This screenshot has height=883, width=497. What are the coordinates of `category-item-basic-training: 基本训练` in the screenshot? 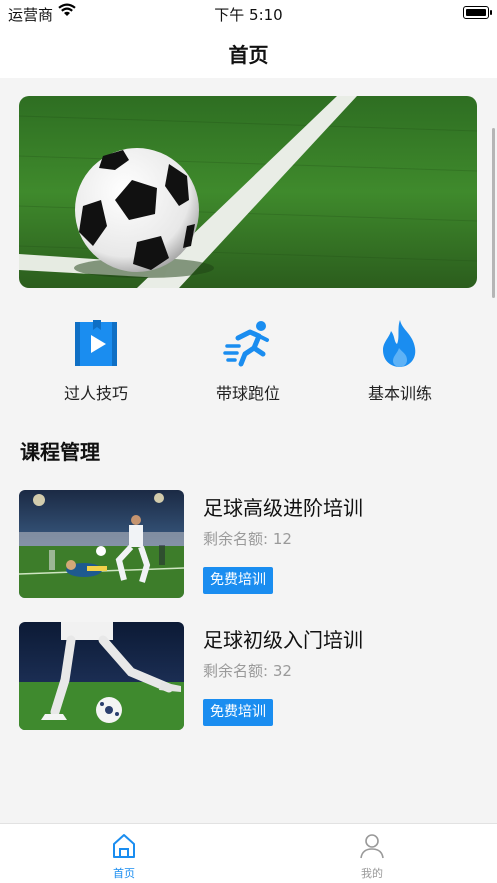 It's located at (400, 361).